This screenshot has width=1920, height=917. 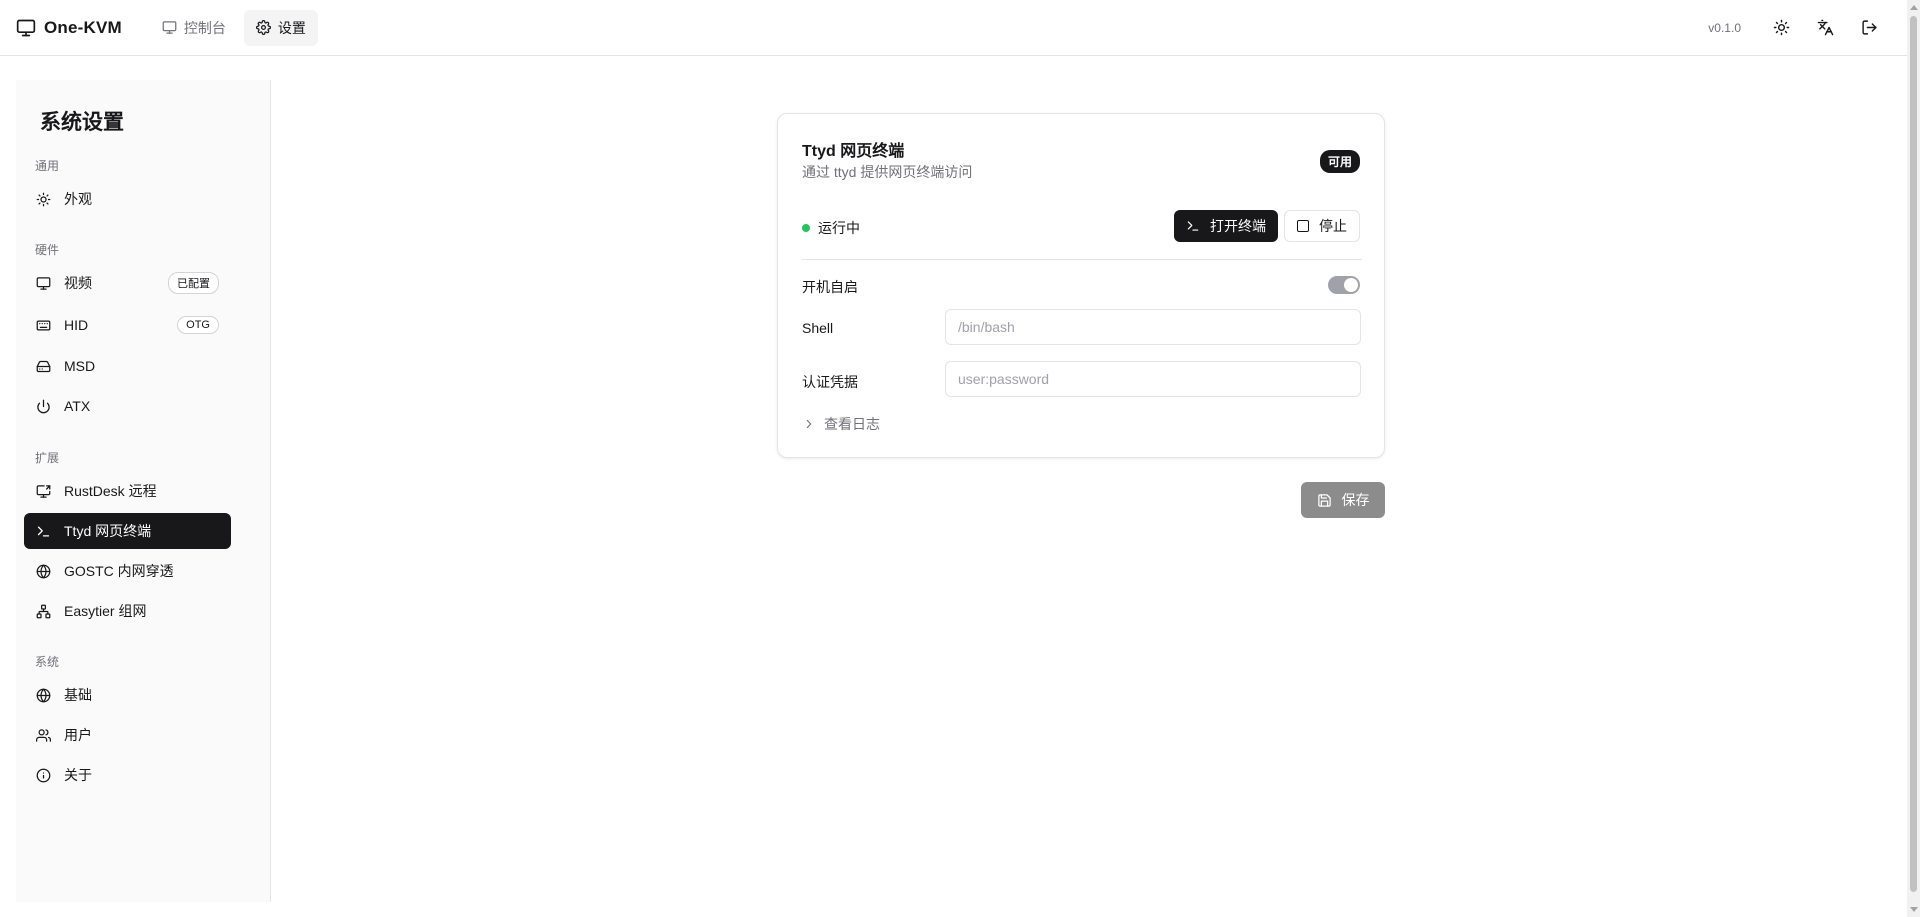 I want to click on page-scrollbar, so click(x=1913, y=458).